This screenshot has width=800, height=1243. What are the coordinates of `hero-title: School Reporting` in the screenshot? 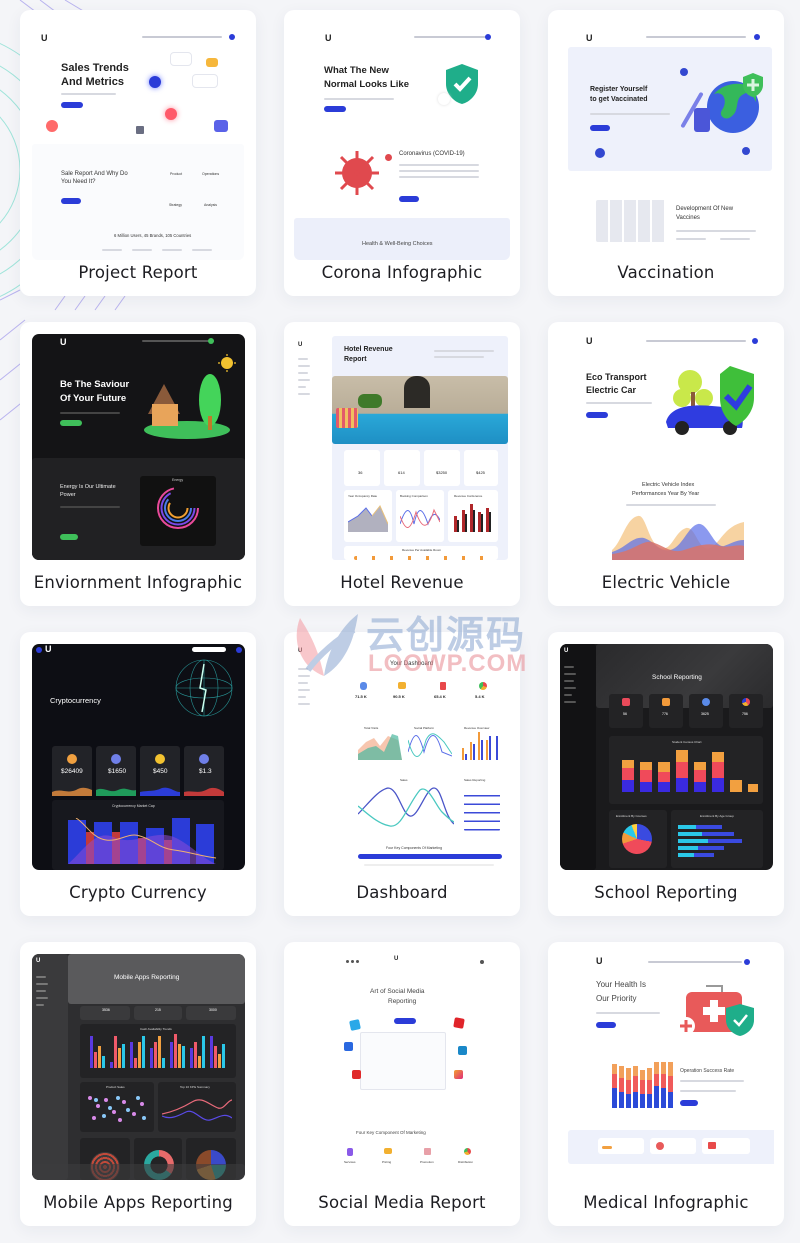 It's located at (677, 677).